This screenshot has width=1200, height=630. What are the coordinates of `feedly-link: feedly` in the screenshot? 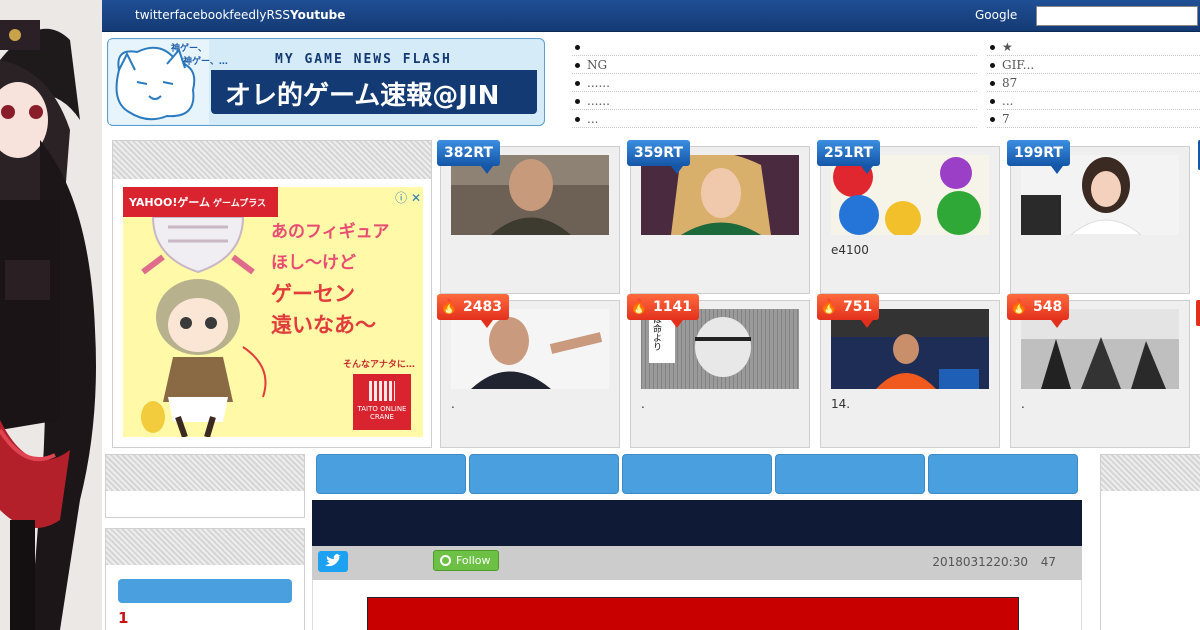 It's located at (247, 15).